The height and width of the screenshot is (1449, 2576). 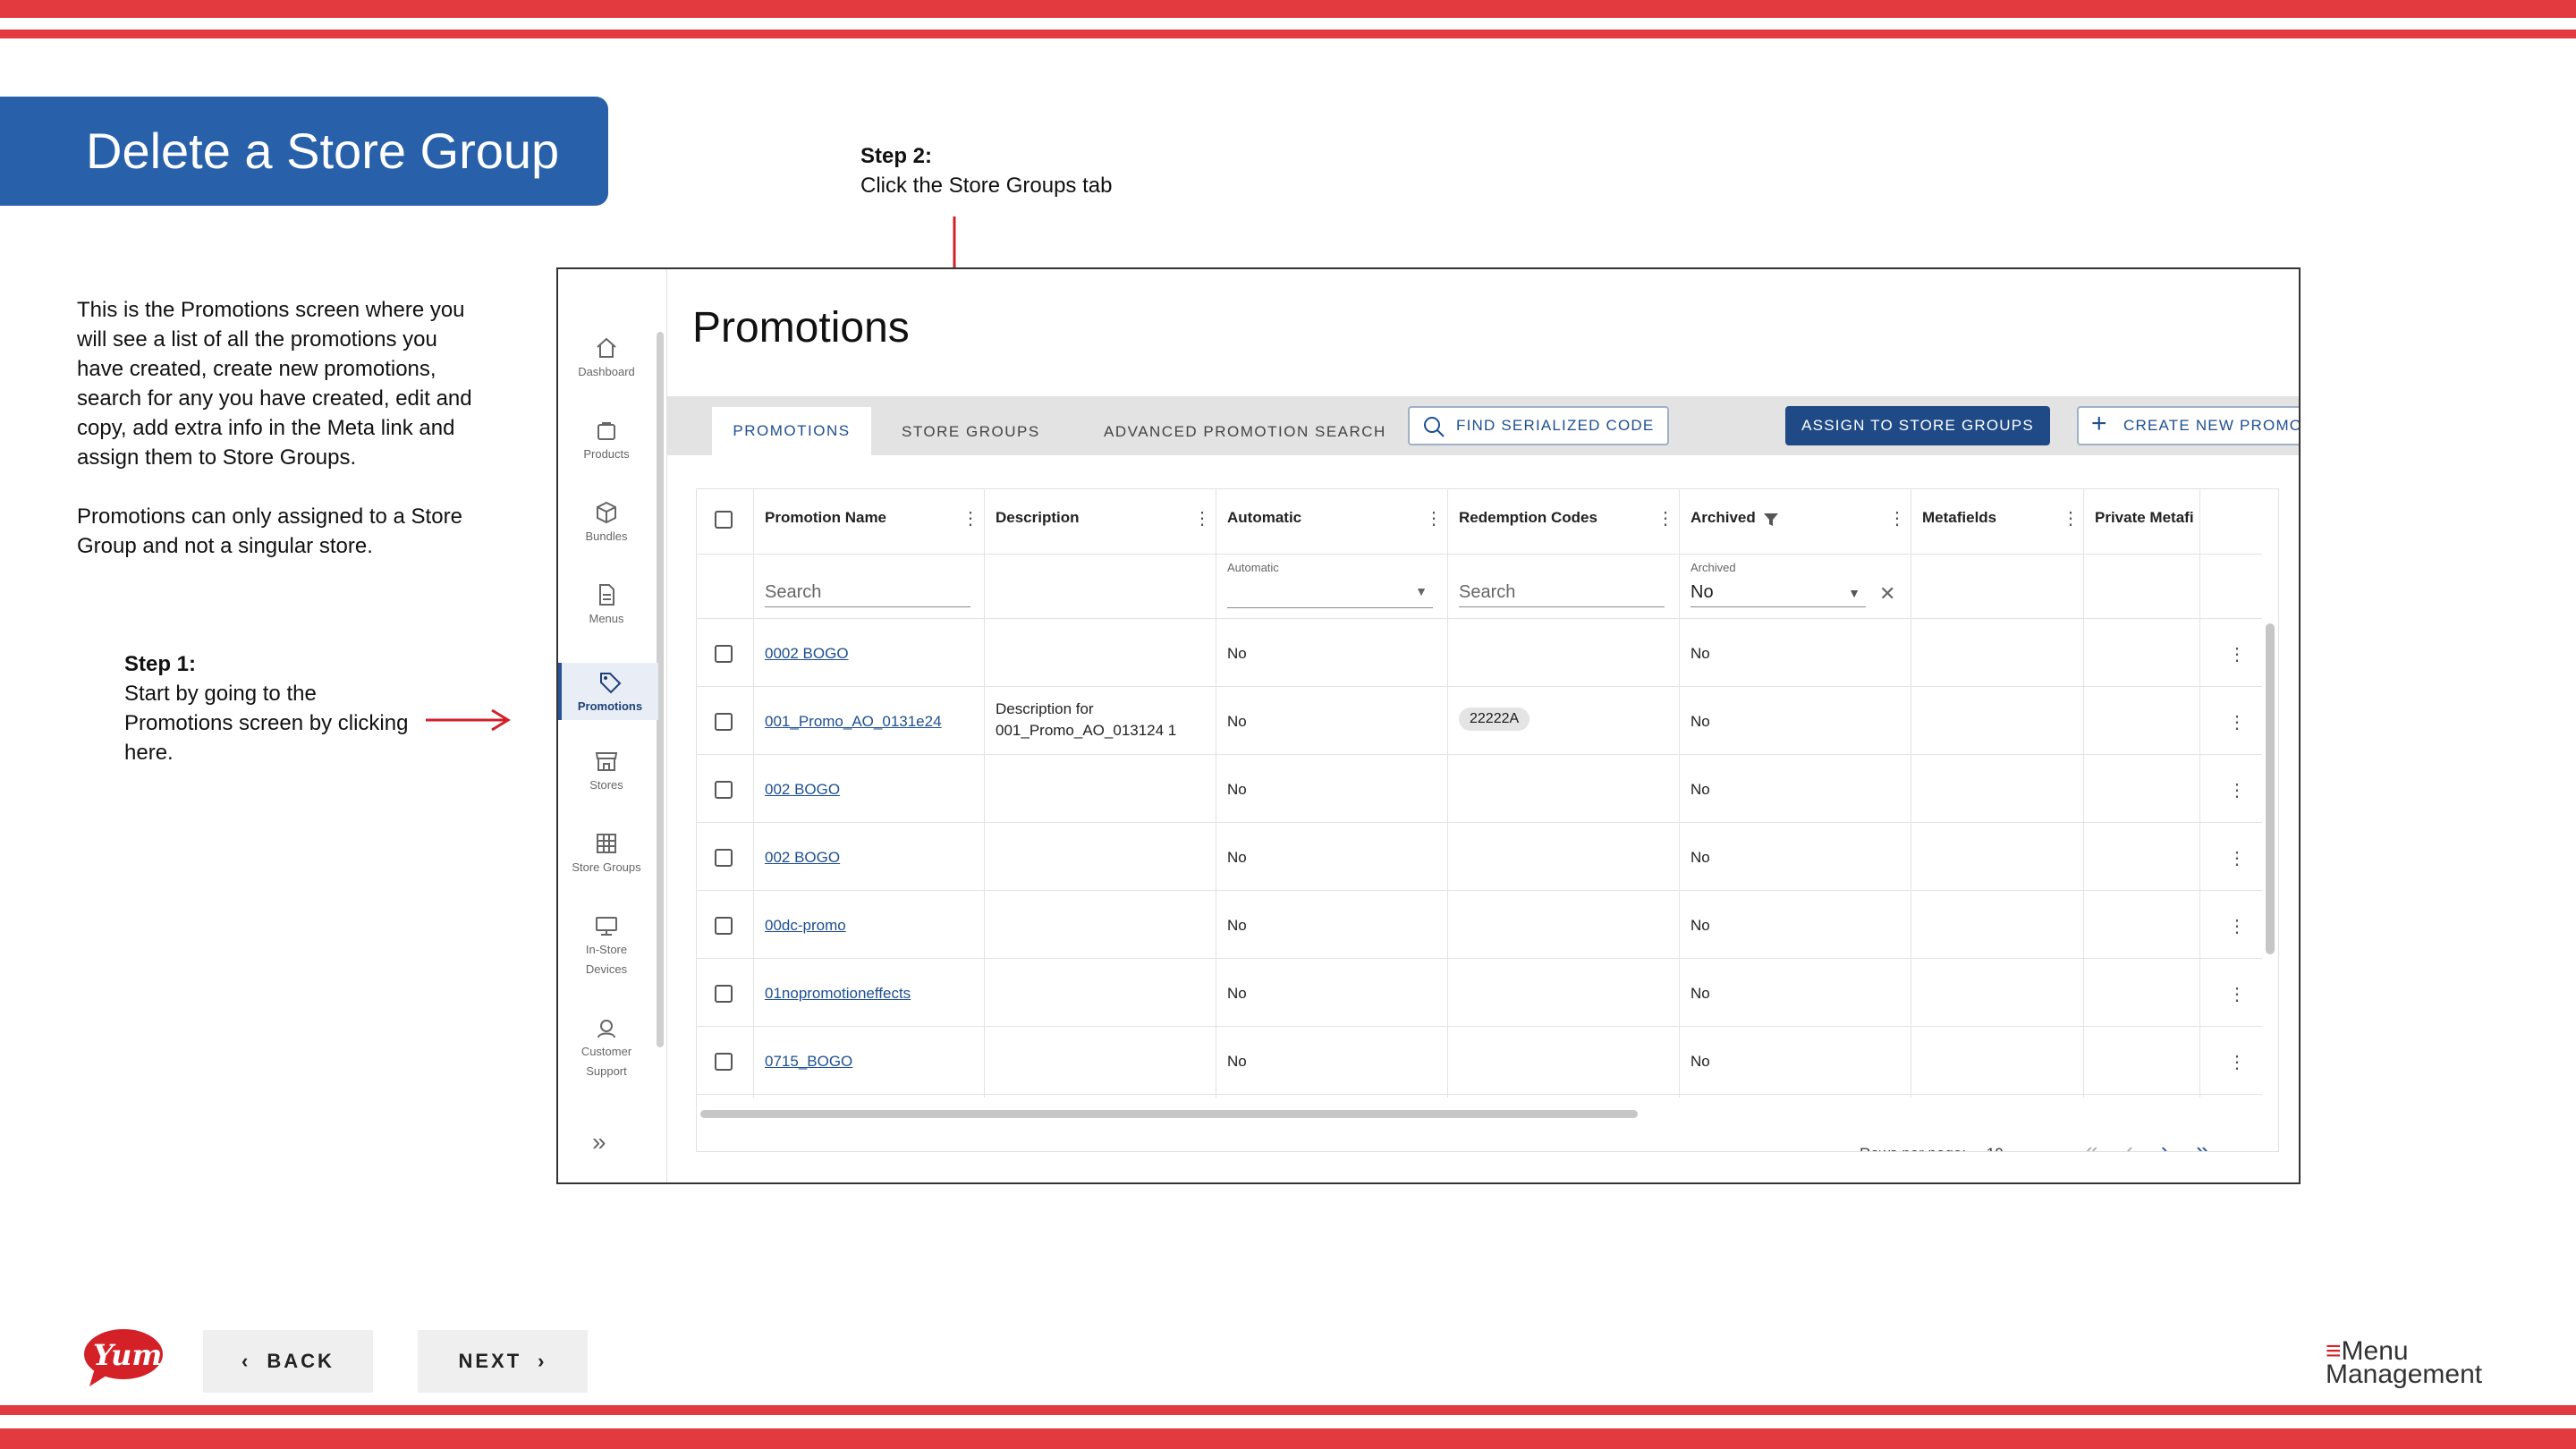 I want to click on archived-filter-select: No ▼, so click(x=1778, y=594).